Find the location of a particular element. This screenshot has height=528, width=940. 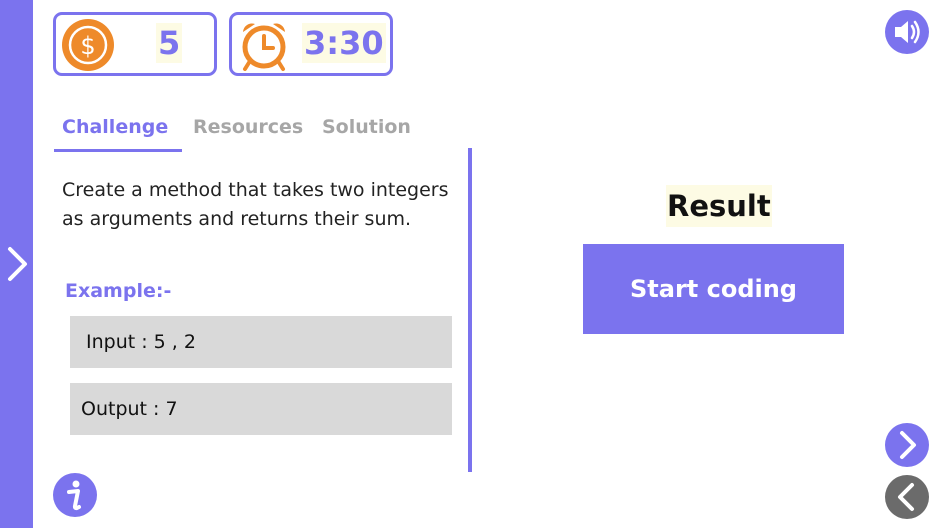

example-output: Output : 7 is located at coordinates (261, 409).